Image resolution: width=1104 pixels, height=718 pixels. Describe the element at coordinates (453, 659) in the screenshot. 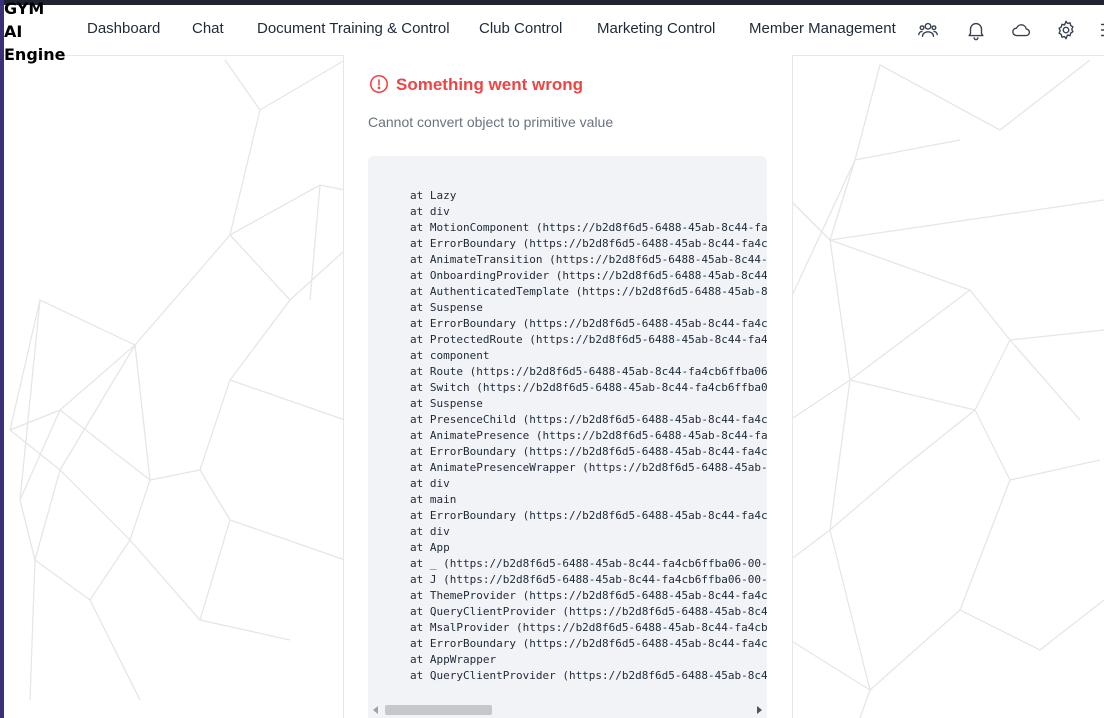

I see `stack-trace-line: at AppWrapper` at that location.